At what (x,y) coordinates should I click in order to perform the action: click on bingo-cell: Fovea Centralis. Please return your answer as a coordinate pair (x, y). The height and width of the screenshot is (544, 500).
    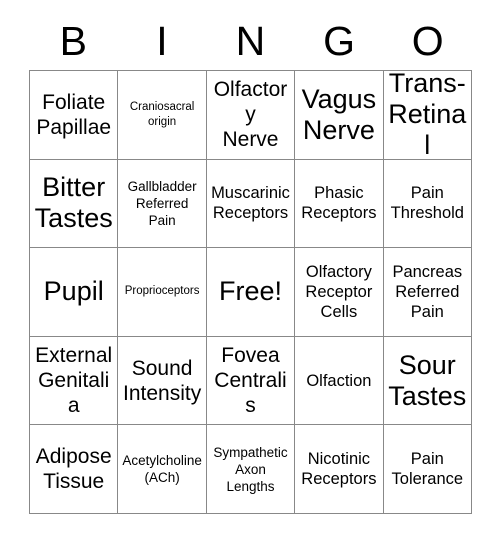
    Looking at the image, I should click on (251, 381).